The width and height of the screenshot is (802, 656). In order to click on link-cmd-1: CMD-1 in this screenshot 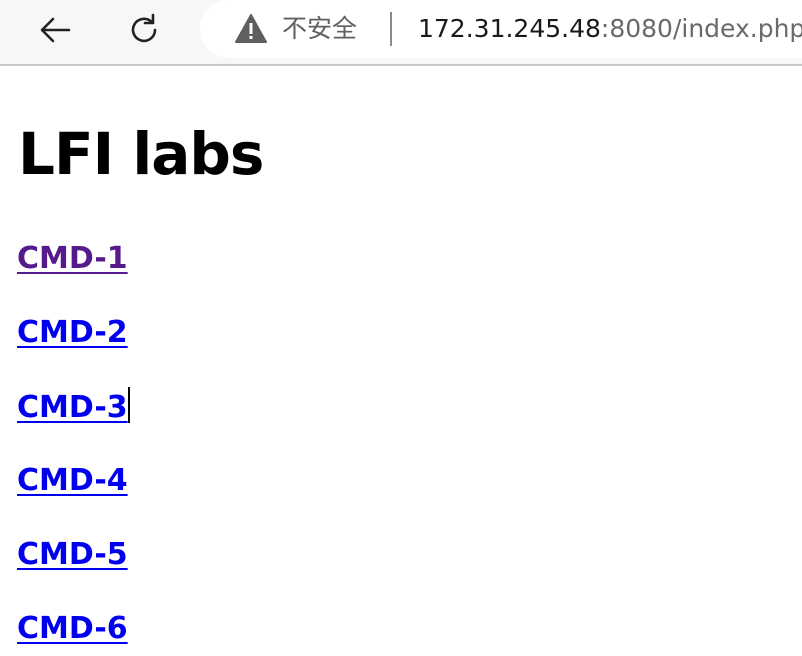, I will do `click(72, 259)`.